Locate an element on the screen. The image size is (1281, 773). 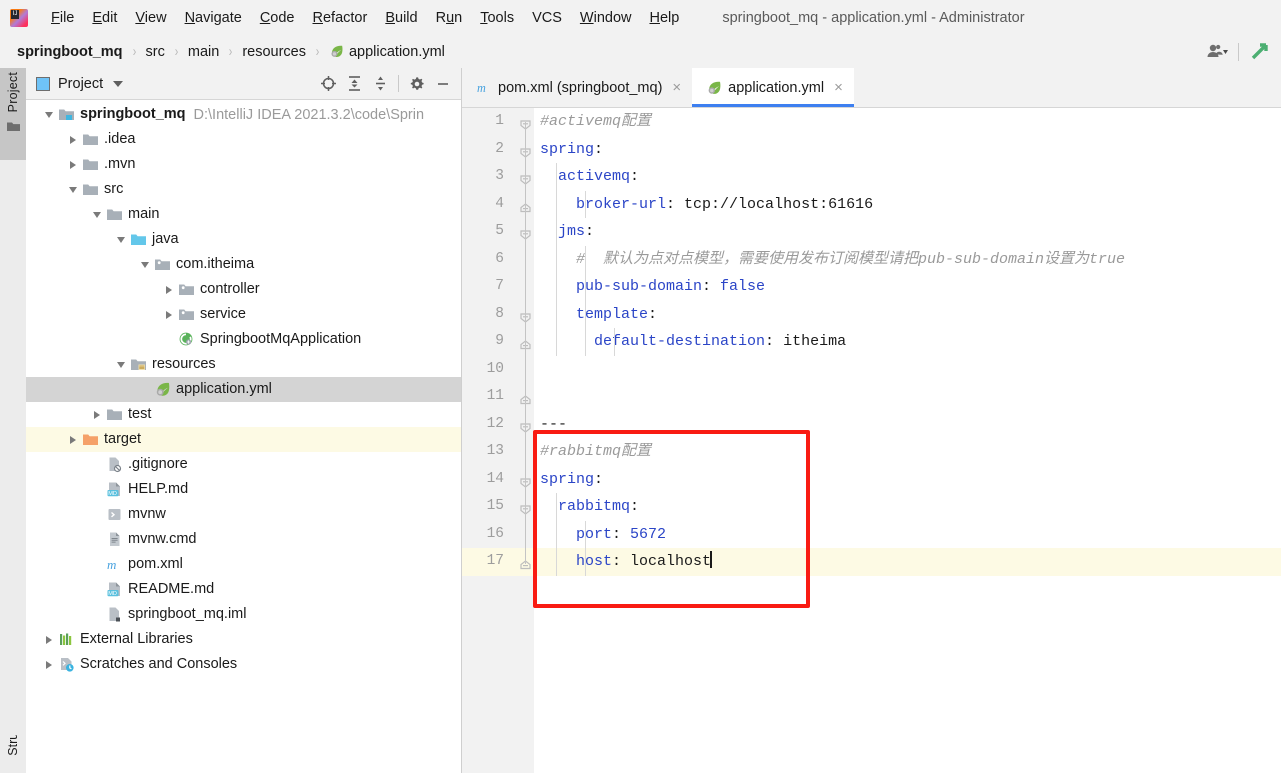
menu-item-build: Build is located at coordinates (401, 18).